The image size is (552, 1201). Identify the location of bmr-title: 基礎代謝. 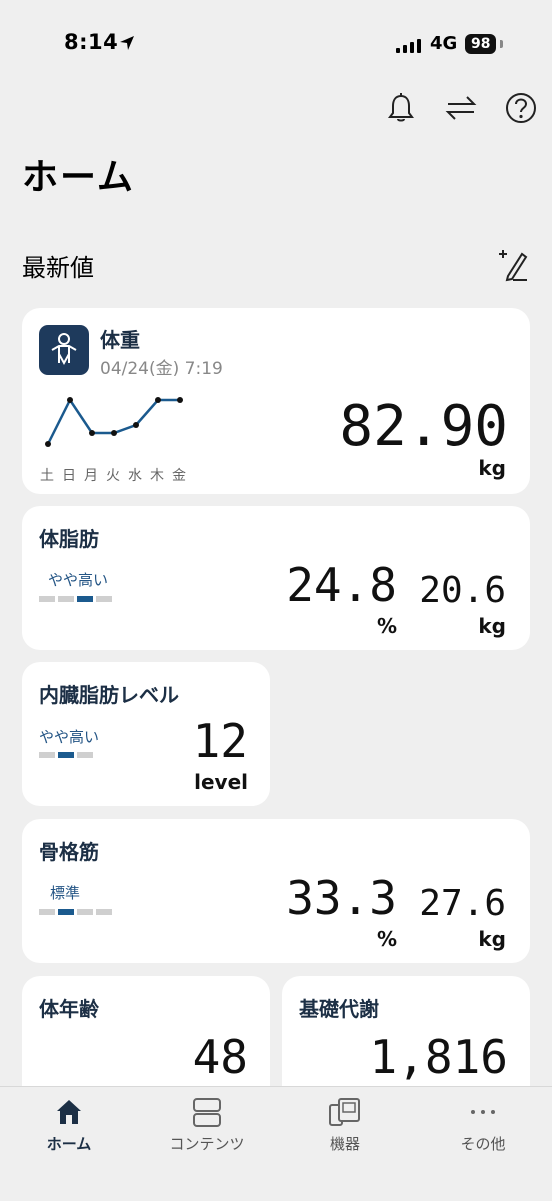
(339, 1009).